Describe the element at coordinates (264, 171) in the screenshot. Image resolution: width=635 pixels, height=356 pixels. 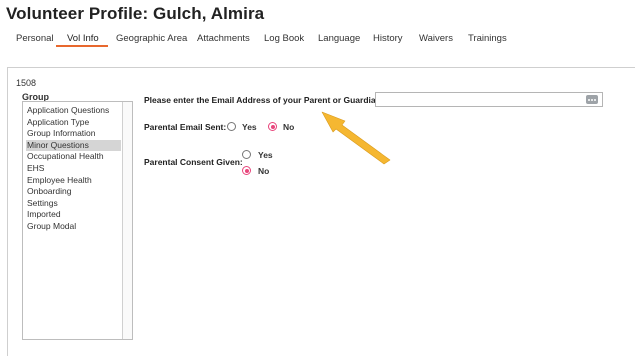
I see `consent-no-label: No` at that location.